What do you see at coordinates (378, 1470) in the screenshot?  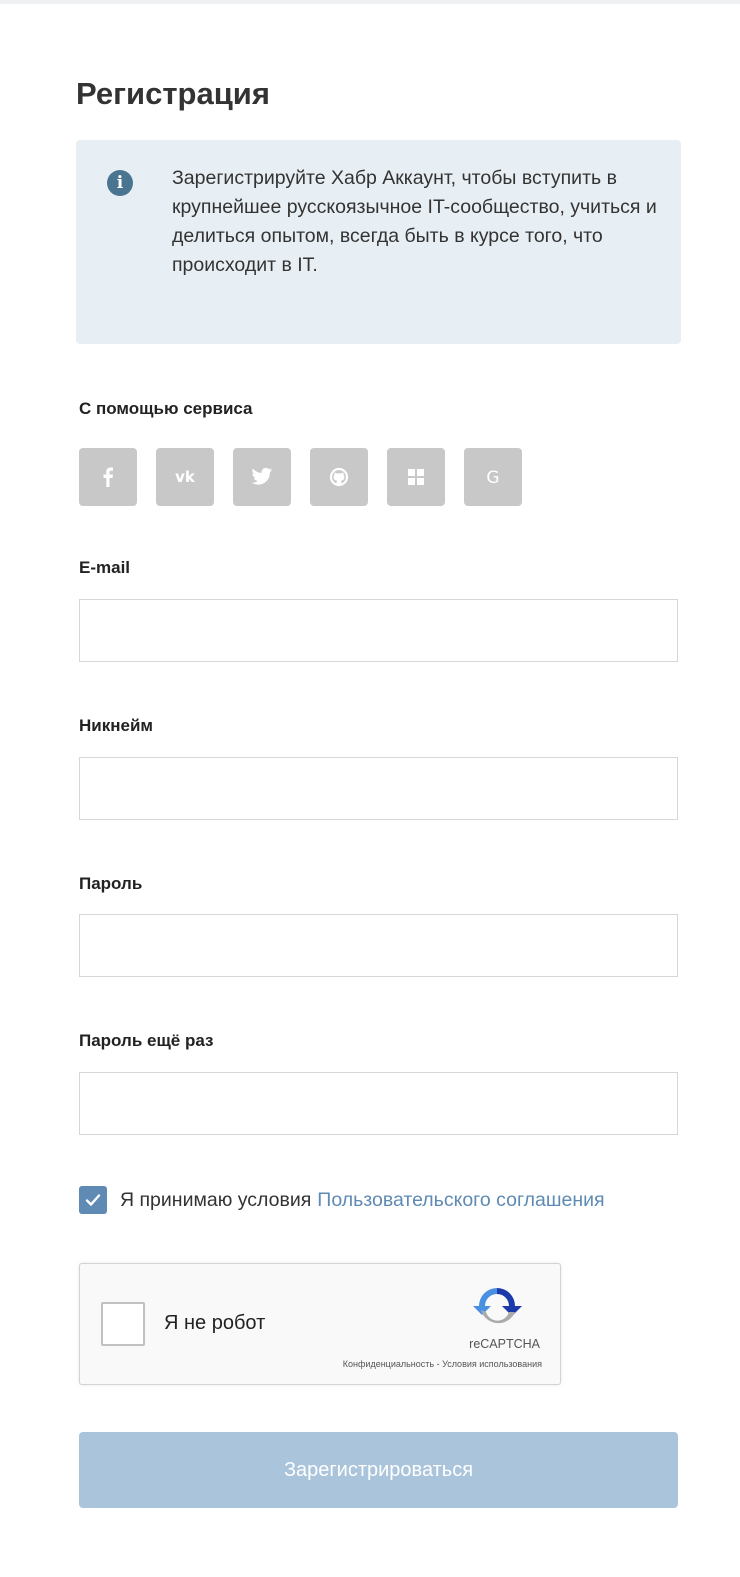 I see `register-button: Зарегистрироваться` at bounding box center [378, 1470].